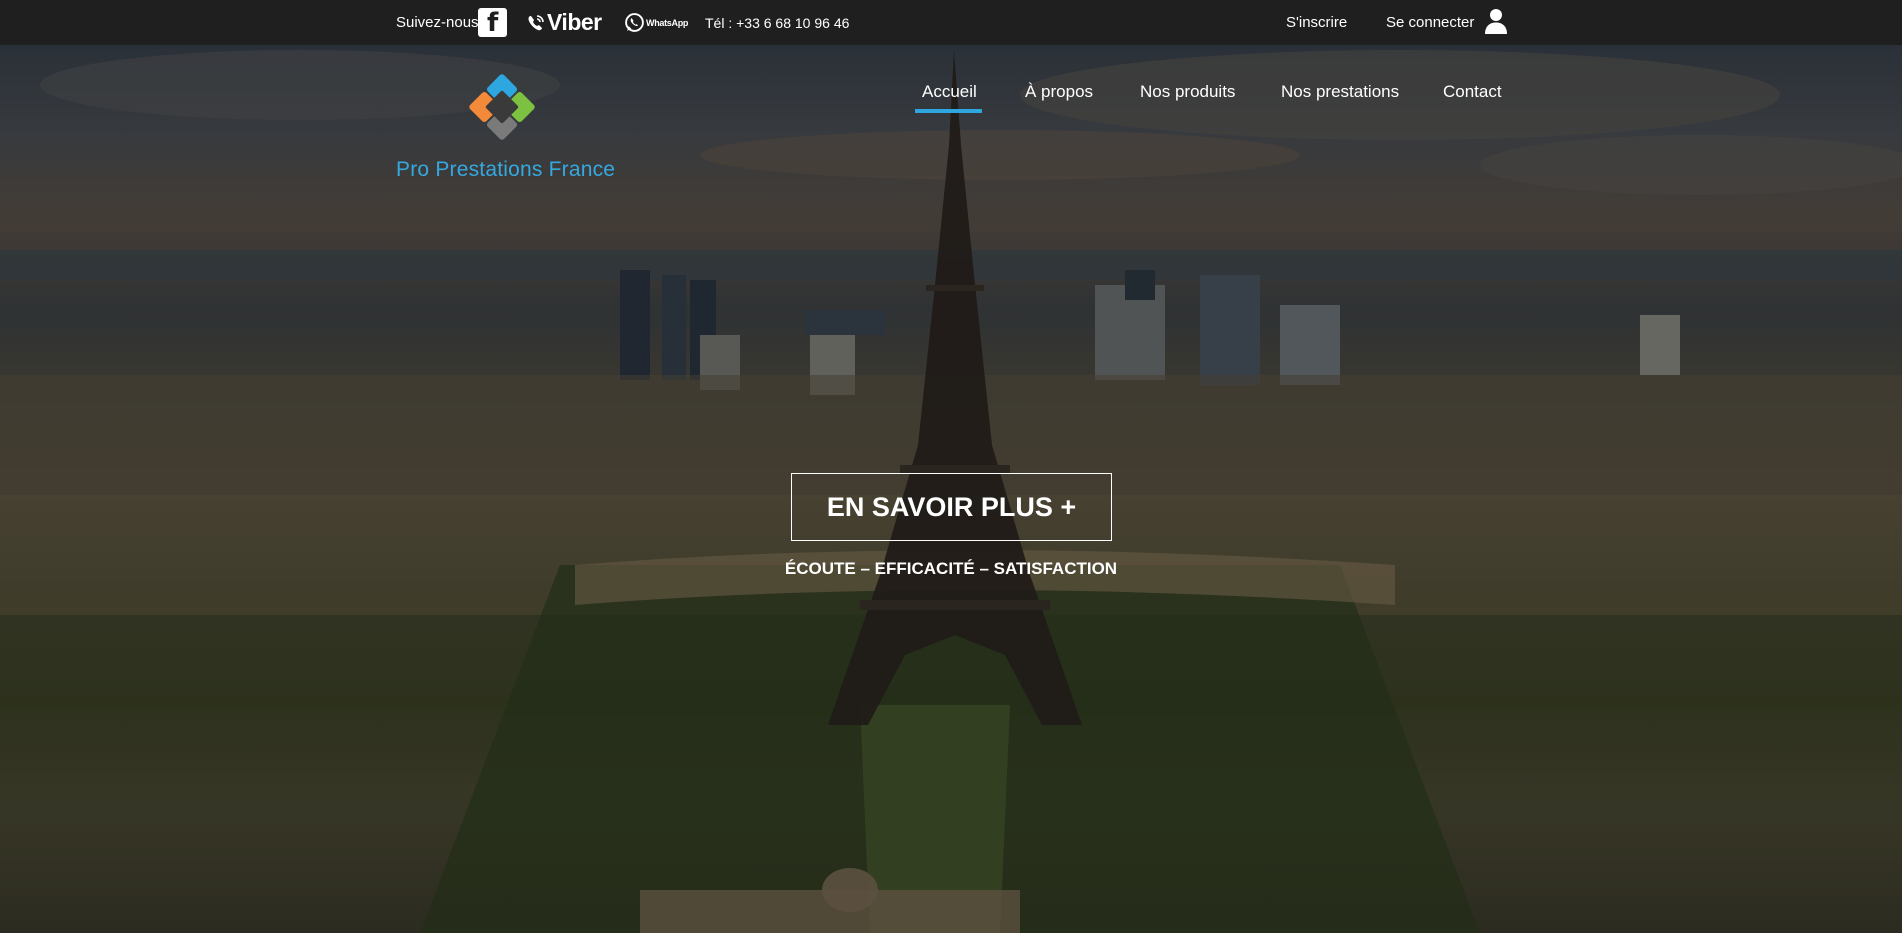  I want to click on follow-us-label: Suivez-nous, so click(437, 22).